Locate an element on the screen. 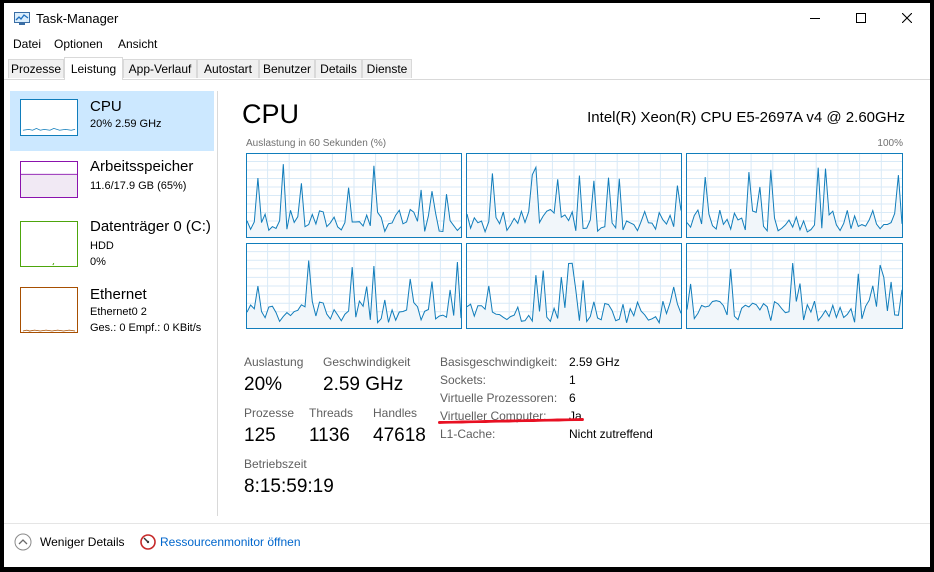 Image resolution: width=934 pixels, height=572 pixels. maximize-icon is located at coordinates (861, 18).